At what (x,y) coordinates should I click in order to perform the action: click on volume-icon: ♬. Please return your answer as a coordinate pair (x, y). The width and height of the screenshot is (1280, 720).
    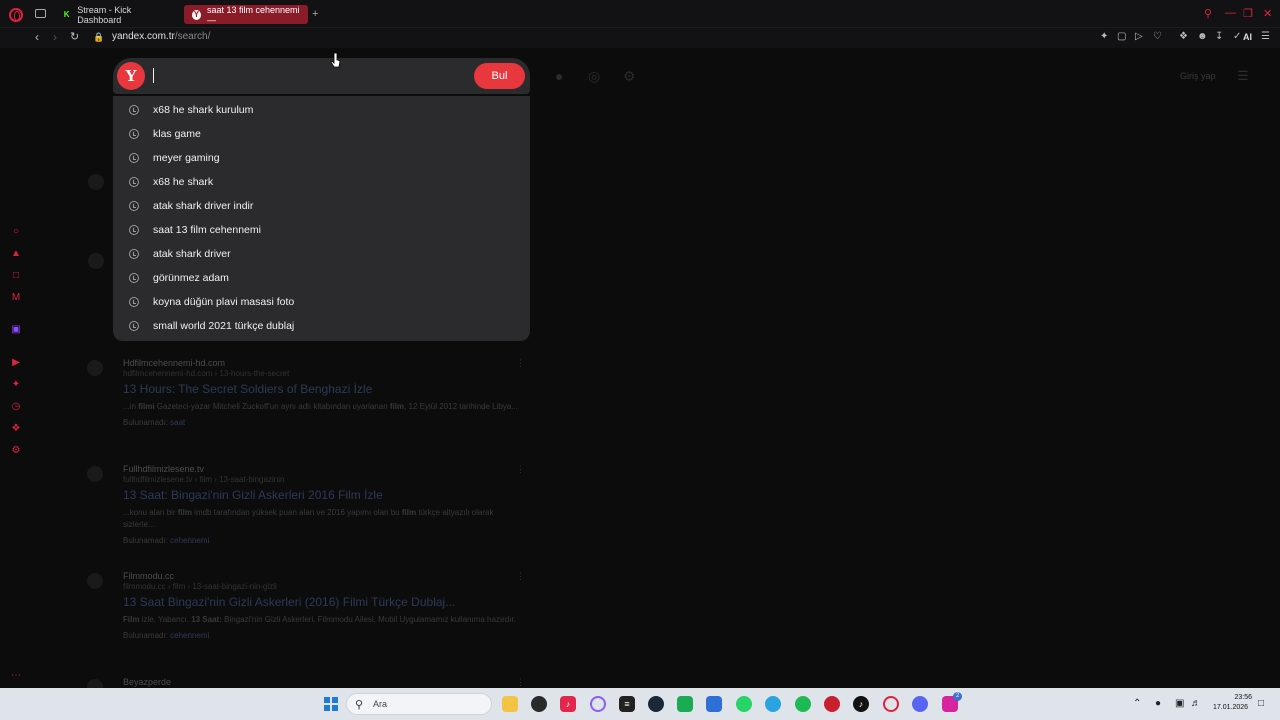
    Looking at the image, I should click on (1196, 703).